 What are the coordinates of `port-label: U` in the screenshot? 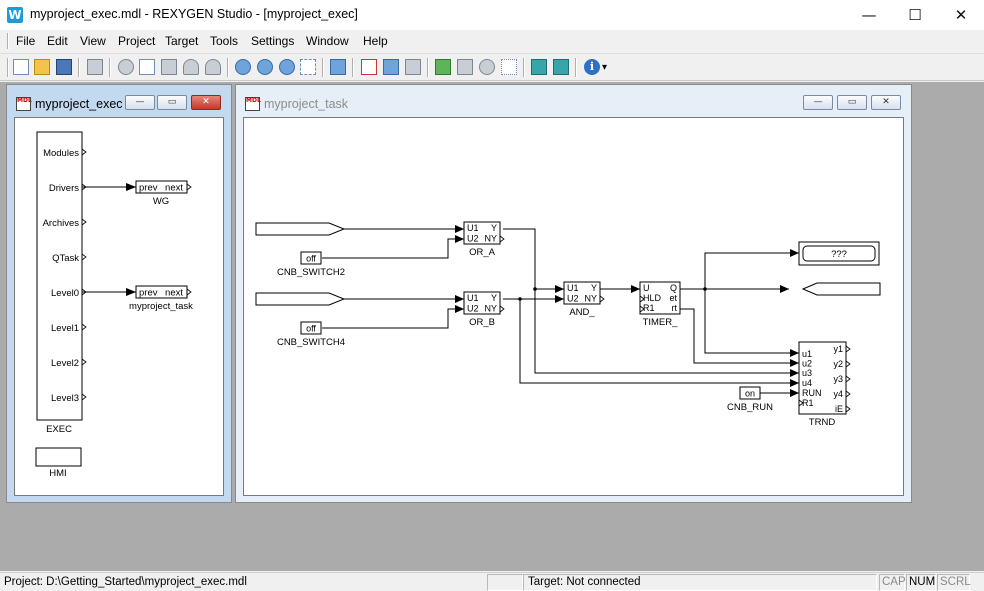 It's located at (646, 288).